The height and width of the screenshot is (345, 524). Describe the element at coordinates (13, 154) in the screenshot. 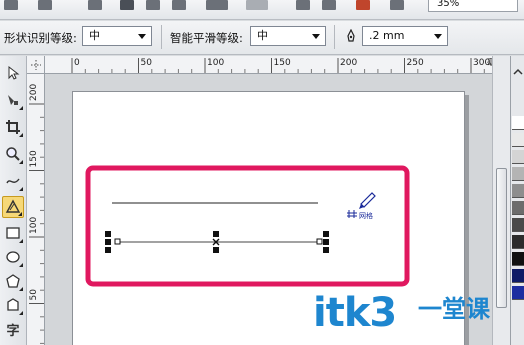

I see `zoom-tool` at that location.